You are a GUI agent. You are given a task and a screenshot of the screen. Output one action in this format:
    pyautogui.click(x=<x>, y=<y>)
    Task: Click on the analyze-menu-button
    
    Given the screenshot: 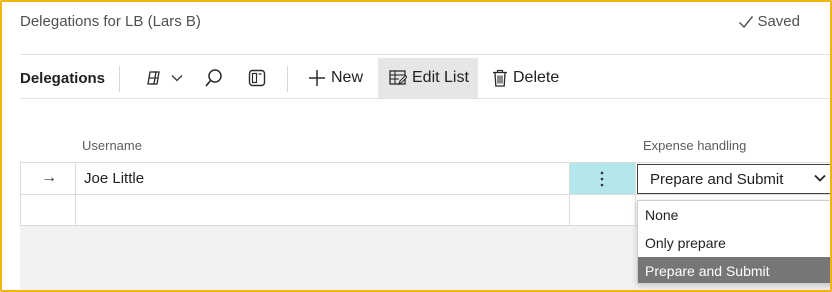 What is the action you would take?
    pyautogui.click(x=163, y=78)
    